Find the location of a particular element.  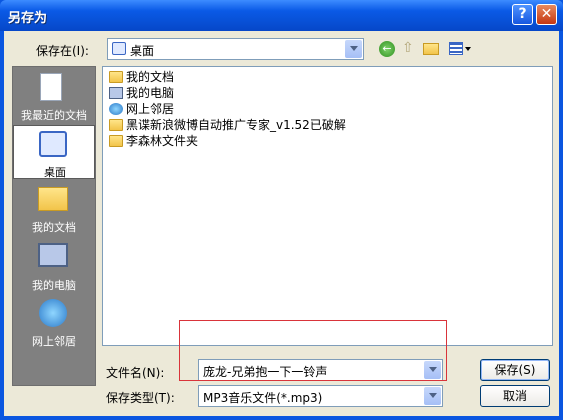

item-label: 我的文档 is located at coordinates (150, 77).